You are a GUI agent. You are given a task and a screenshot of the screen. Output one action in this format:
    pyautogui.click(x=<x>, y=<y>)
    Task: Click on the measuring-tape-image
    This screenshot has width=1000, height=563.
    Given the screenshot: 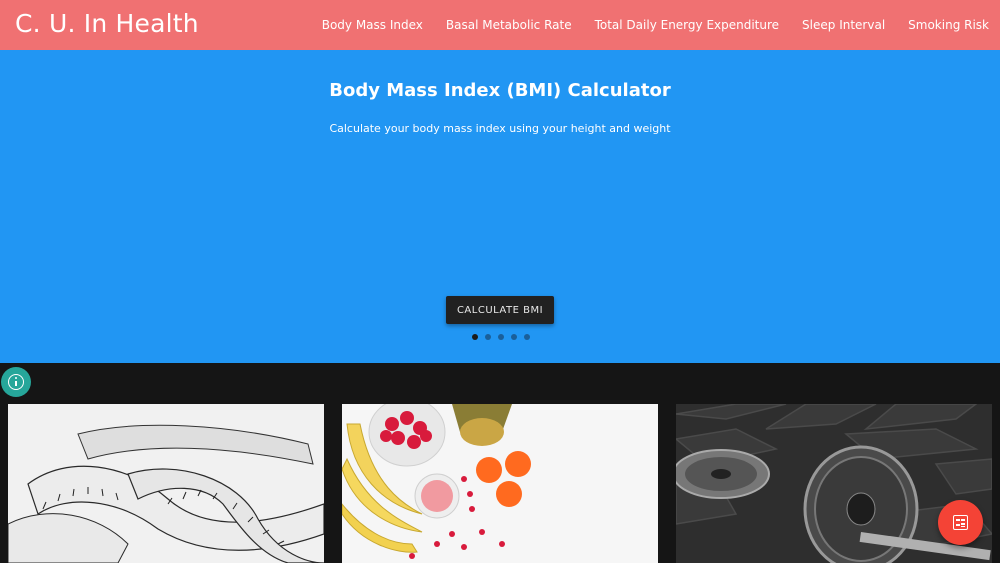 What is the action you would take?
    pyautogui.click(x=166, y=483)
    